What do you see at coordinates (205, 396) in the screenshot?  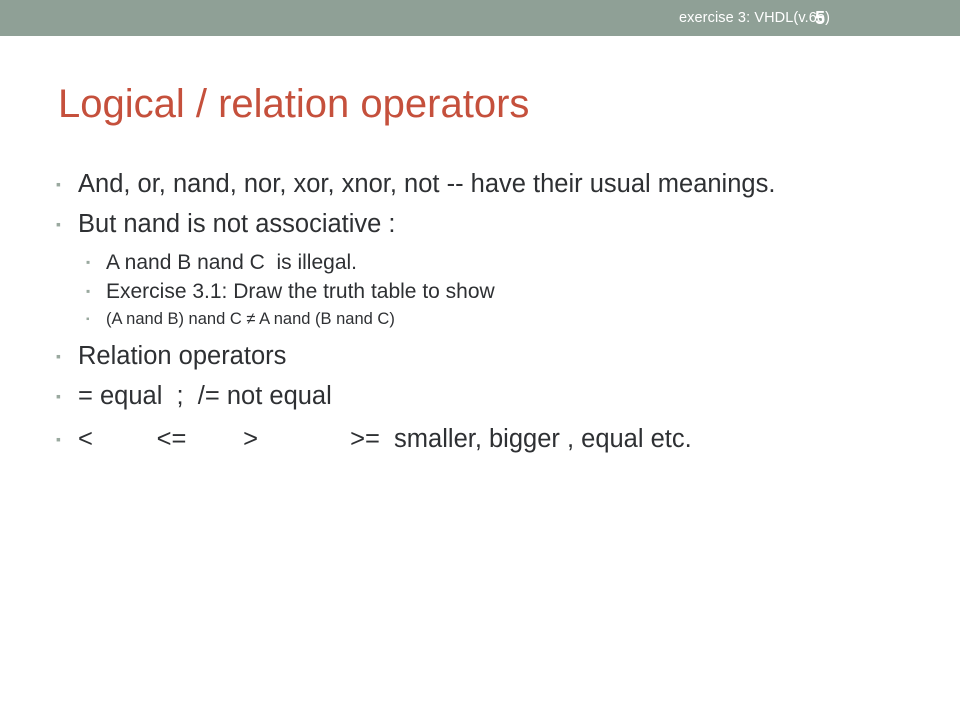 I see `list-item-label: = equal ; /= not equal` at bounding box center [205, 396].